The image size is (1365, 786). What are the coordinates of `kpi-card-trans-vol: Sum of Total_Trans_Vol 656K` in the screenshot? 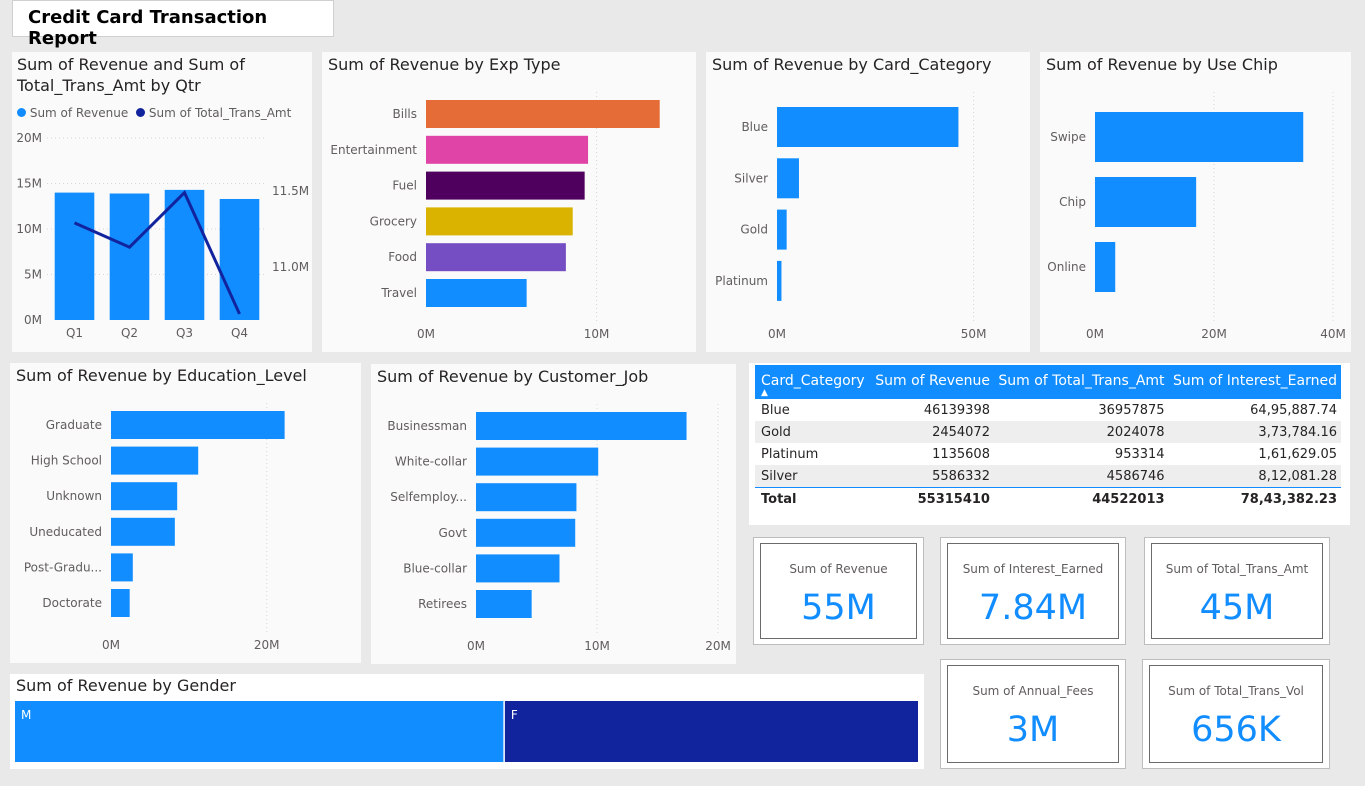 It's located at (1236, 714).